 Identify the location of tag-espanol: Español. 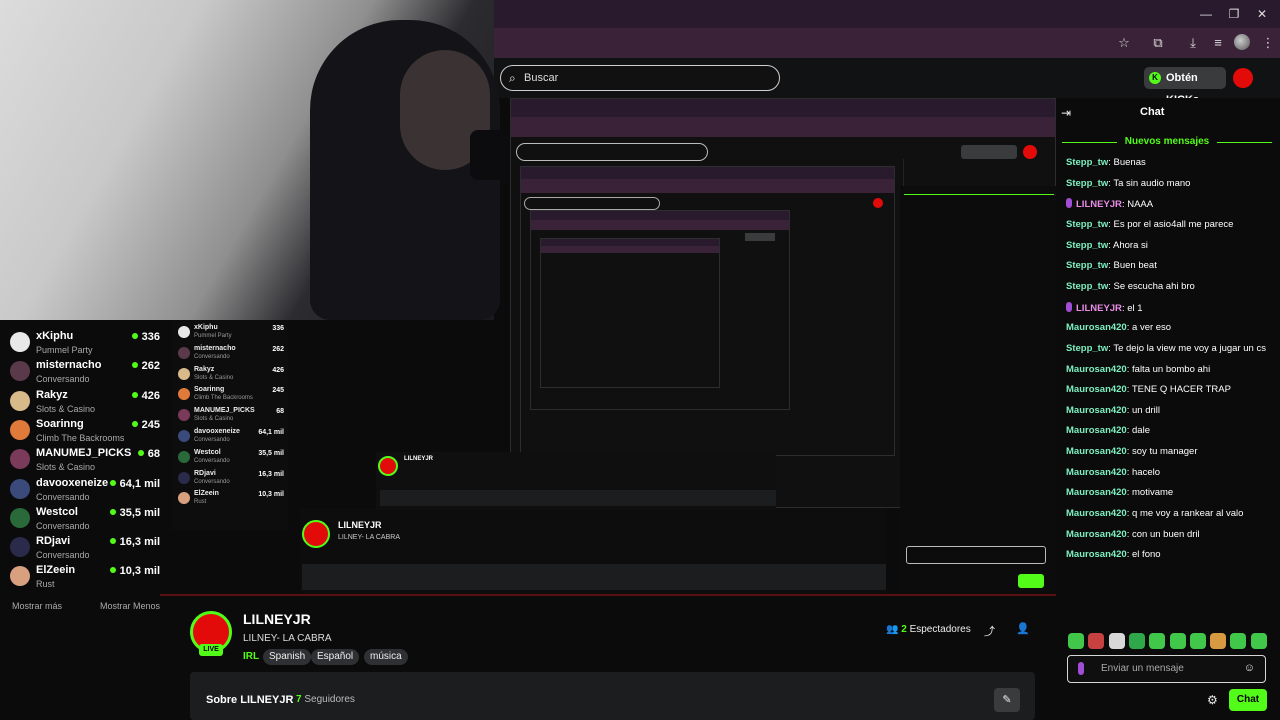
(335, 657).